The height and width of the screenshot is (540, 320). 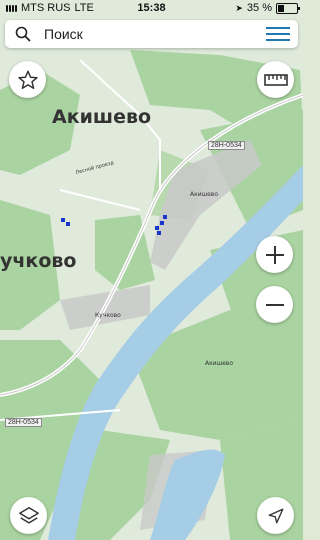 I want to click on search-input: Поиск, so click(x=63, y=34).